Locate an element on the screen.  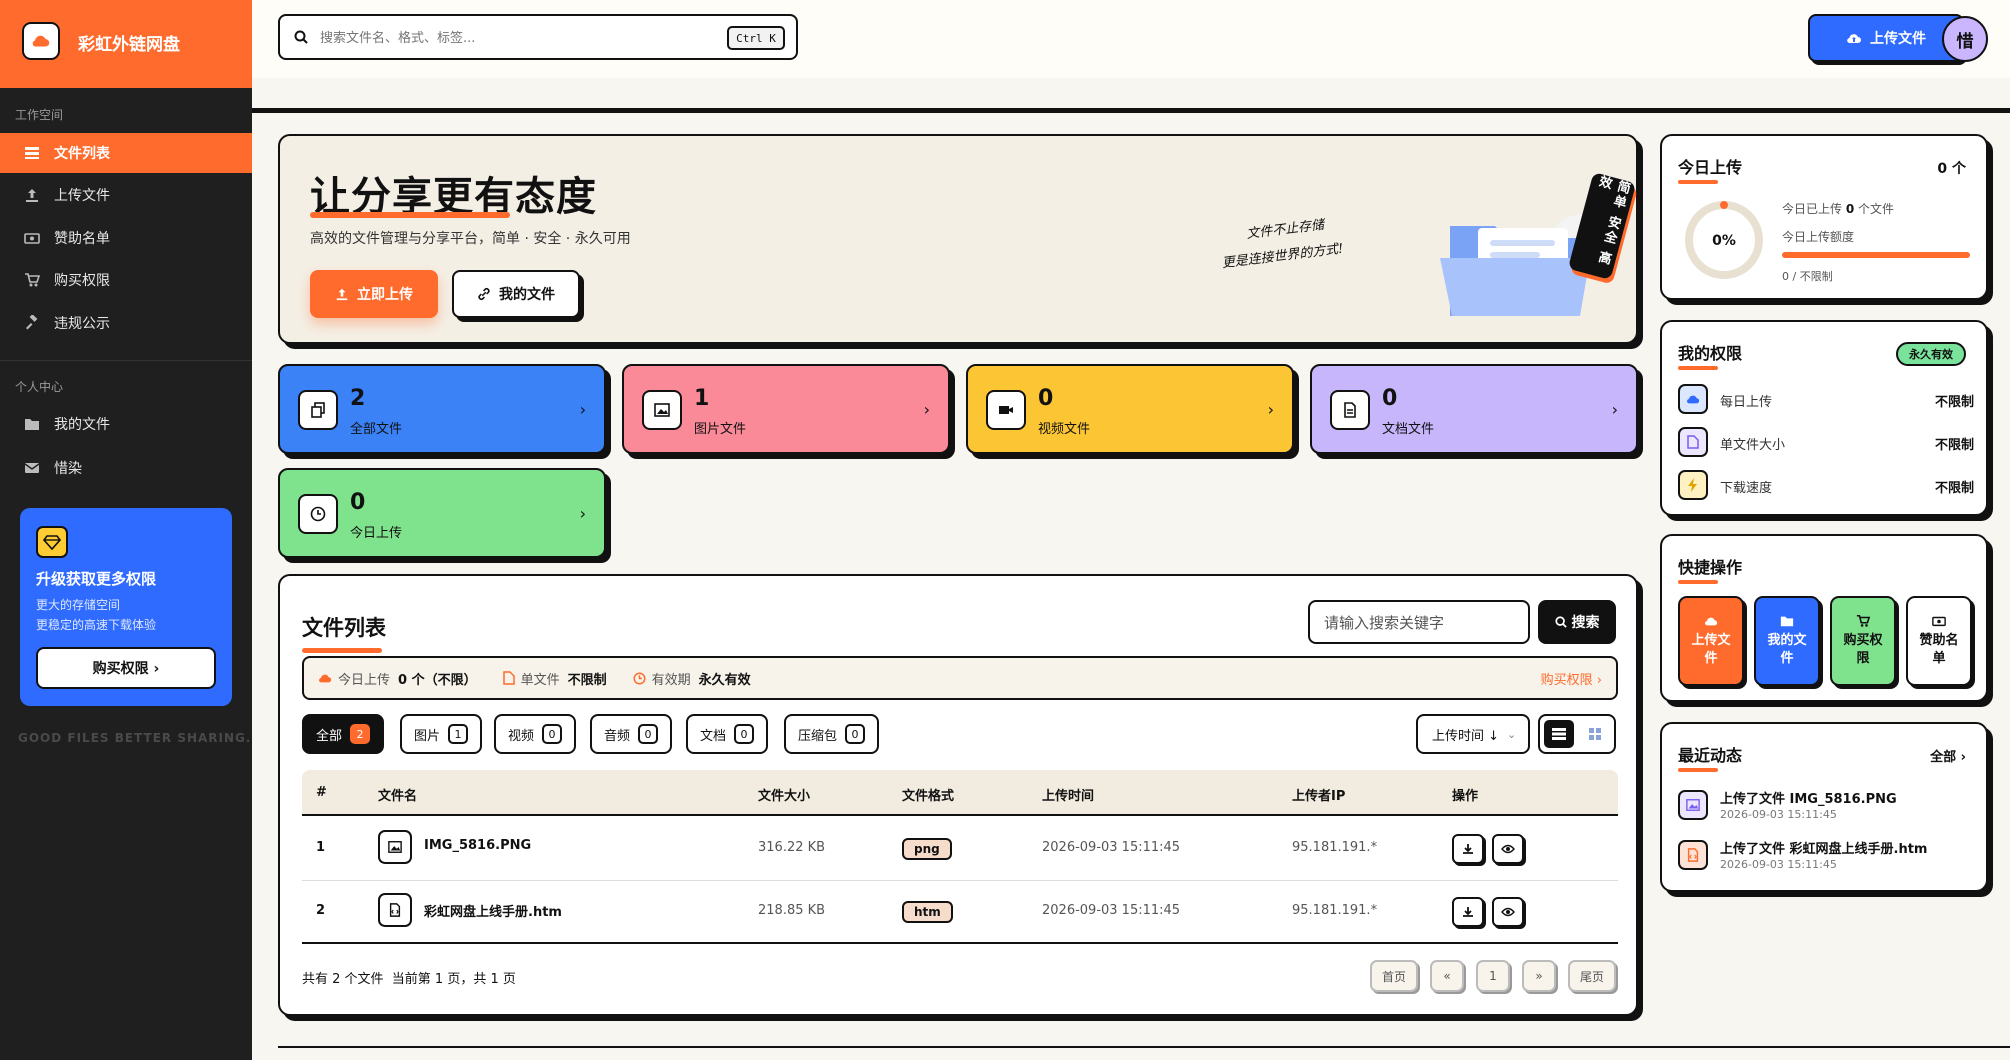
filter-videos: 视频 0 is located at coordinates (535, 734).